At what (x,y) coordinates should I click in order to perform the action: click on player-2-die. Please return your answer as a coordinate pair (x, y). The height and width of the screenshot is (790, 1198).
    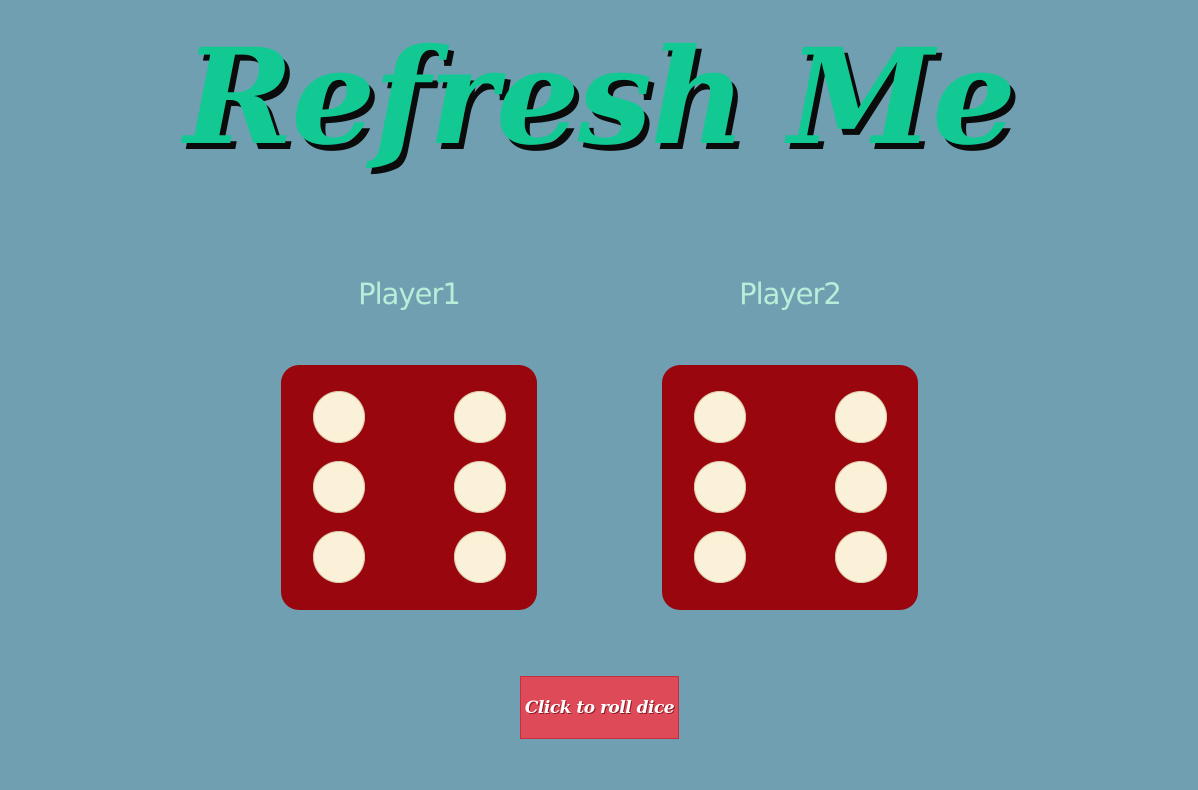
    Looking at the image, I should click on (790, 487).